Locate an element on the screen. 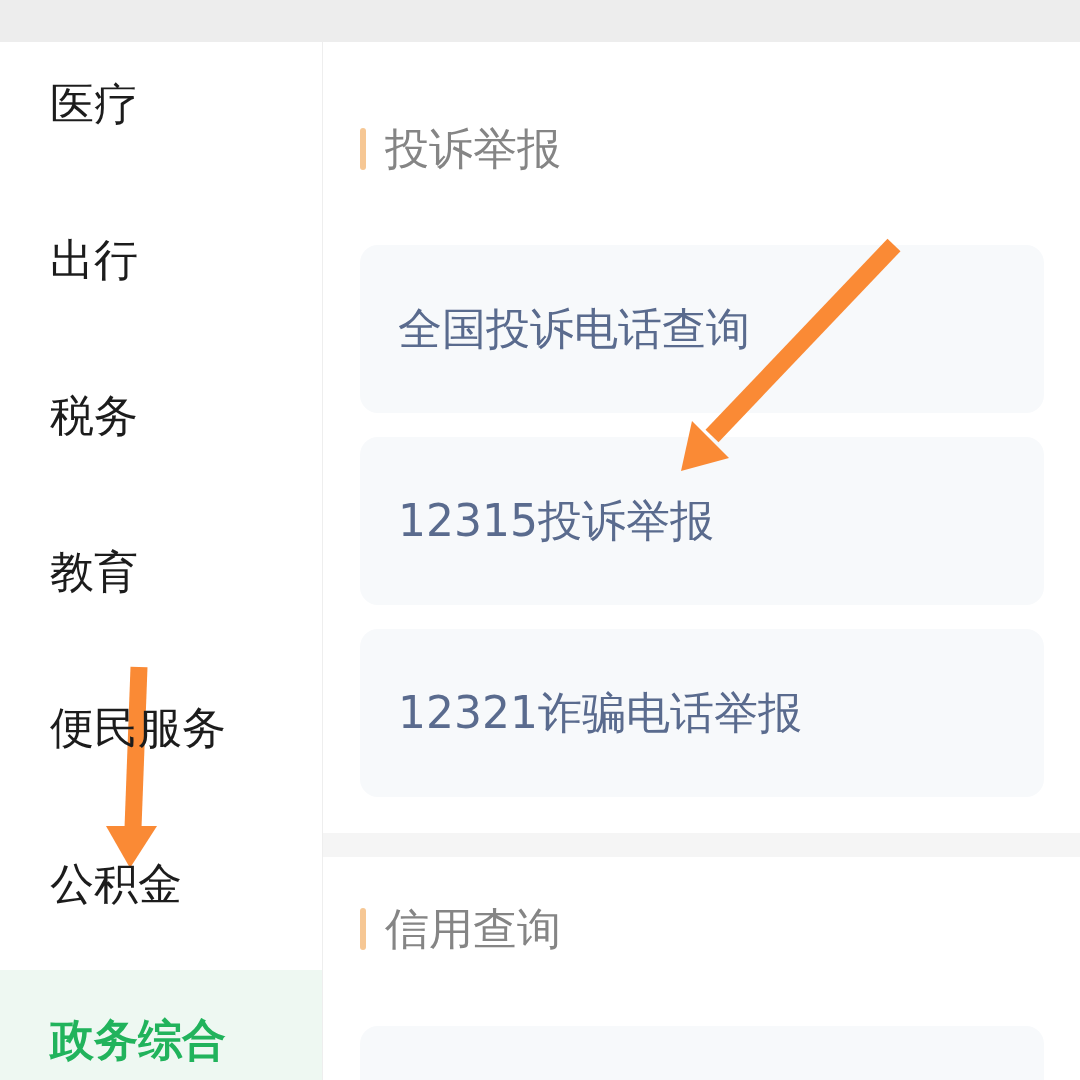 Image resolution: width=1080 pixels, height=1080 pixels. sidebar-item: 税务 is located at coordinates (161, 424).